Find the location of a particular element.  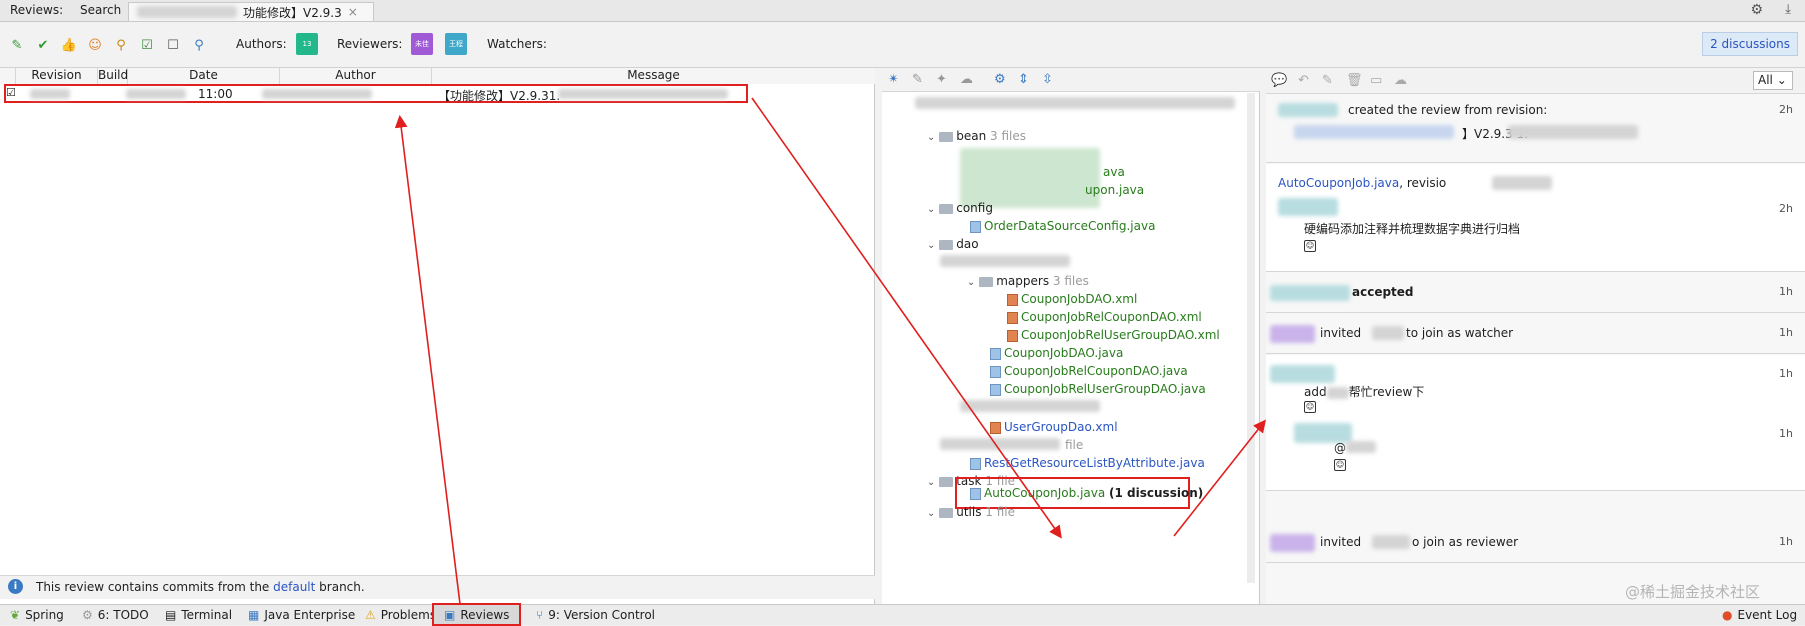

checkbox-icon: ☑ is located at coordinates (147, 45).